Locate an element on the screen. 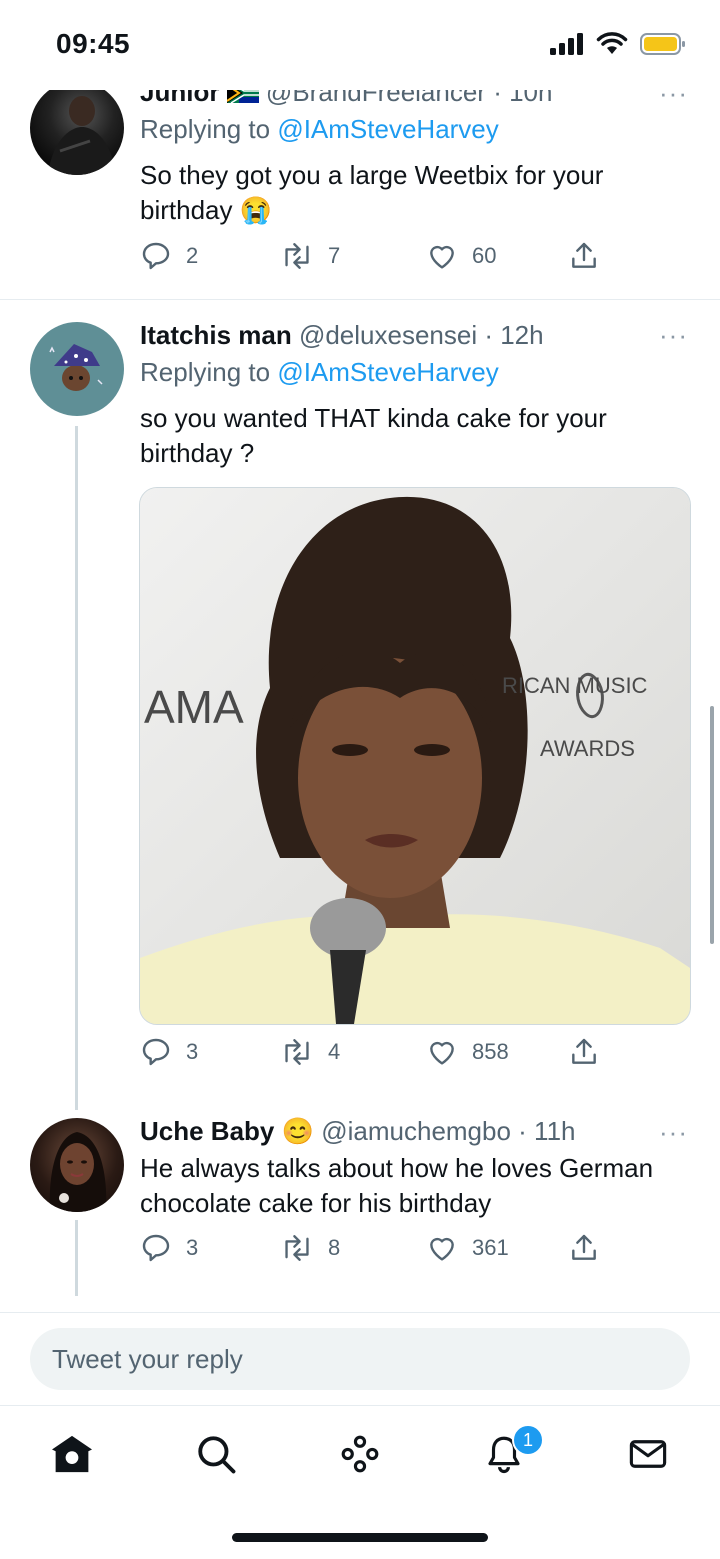  reply-button: 2 is located at coordinates (169, 256).